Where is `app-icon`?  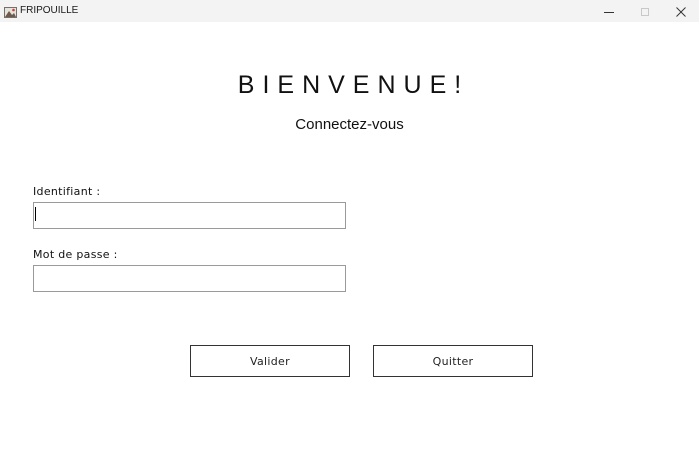 app-icon is located at coordinates (10, 11).